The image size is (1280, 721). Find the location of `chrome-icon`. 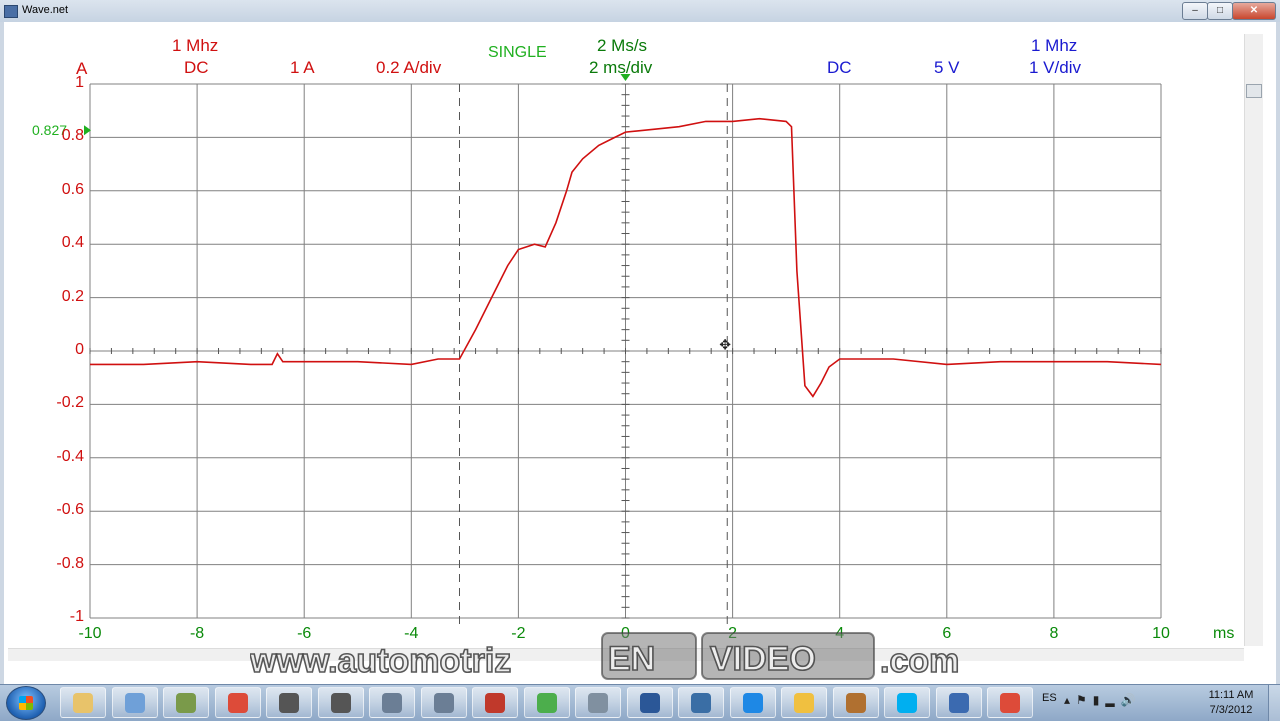

chrome-icon is located at coordinates (237, 703).